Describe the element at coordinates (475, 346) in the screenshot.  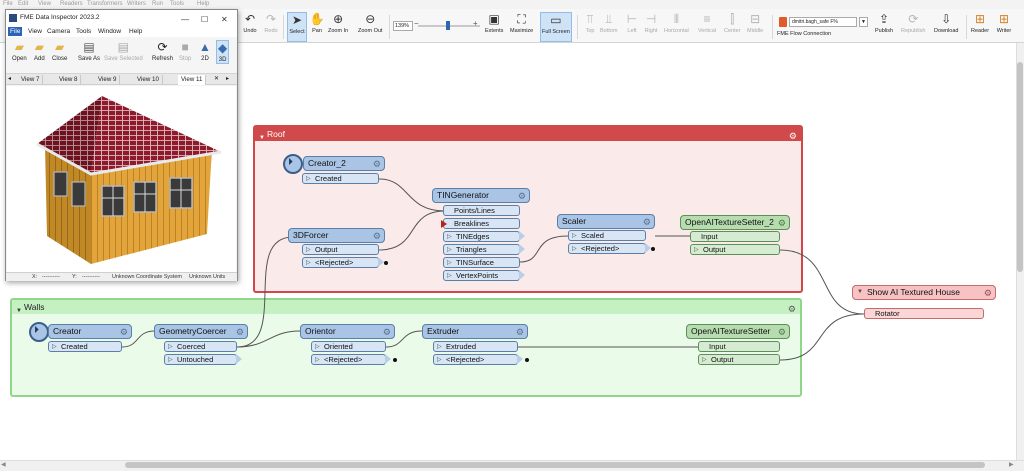
I see `port-extruded: ▷ Extruded` at that location.